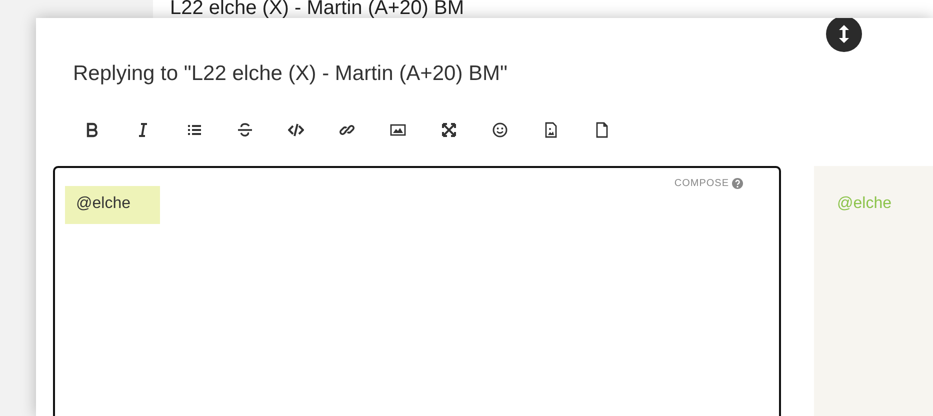 Image resolution: width=933 pixels, height=416 pixels. Describe the element at coordinates (550, 130) in the screenshot. I see `image-file-icon` at that location.